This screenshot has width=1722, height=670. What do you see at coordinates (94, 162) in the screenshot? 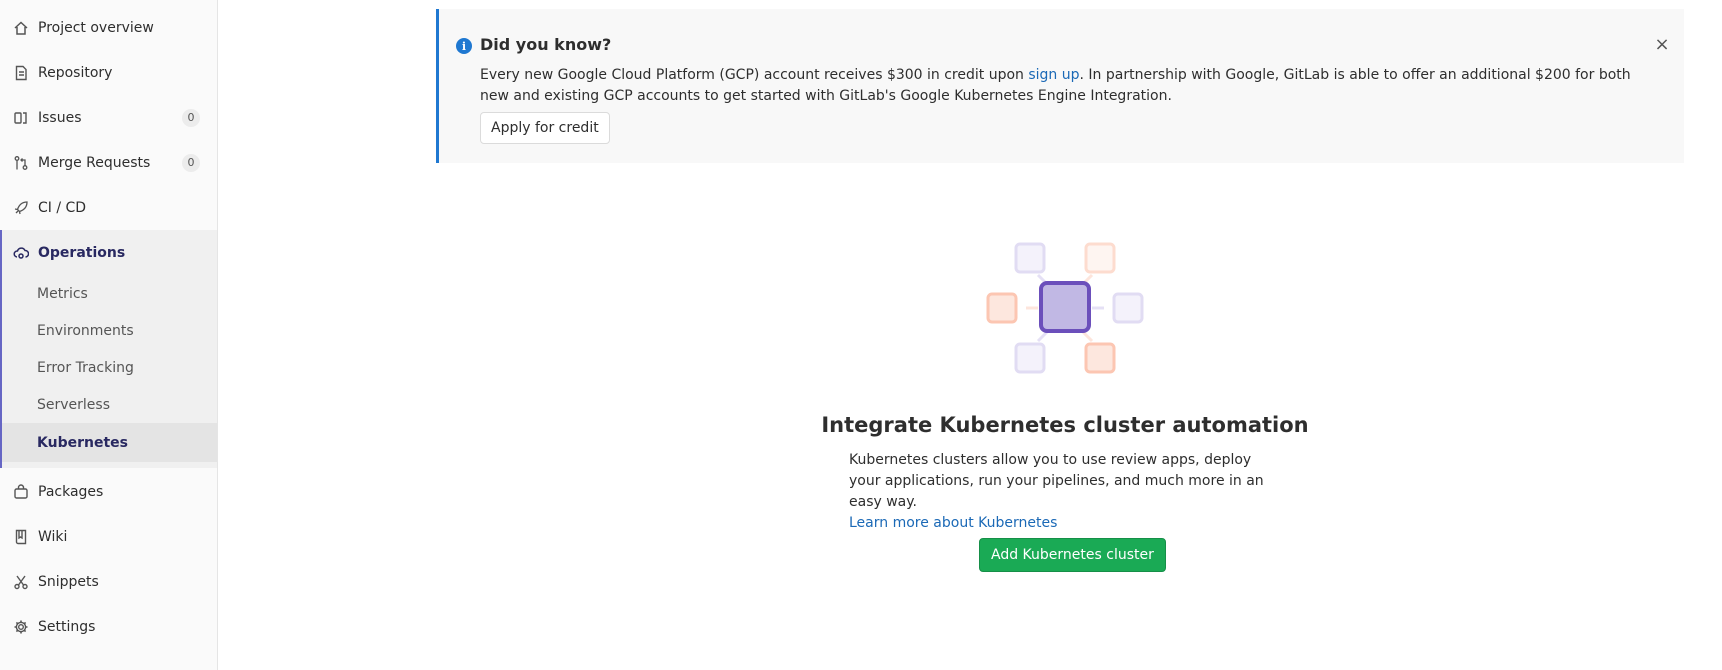
I see `sidebar-item-label: Merge Requests` at bounding box center [94, 162].